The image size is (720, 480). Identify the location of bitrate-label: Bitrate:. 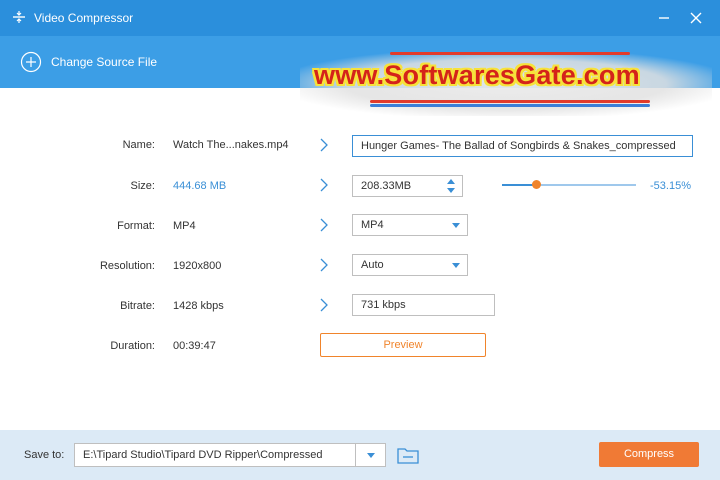
(137, 306).